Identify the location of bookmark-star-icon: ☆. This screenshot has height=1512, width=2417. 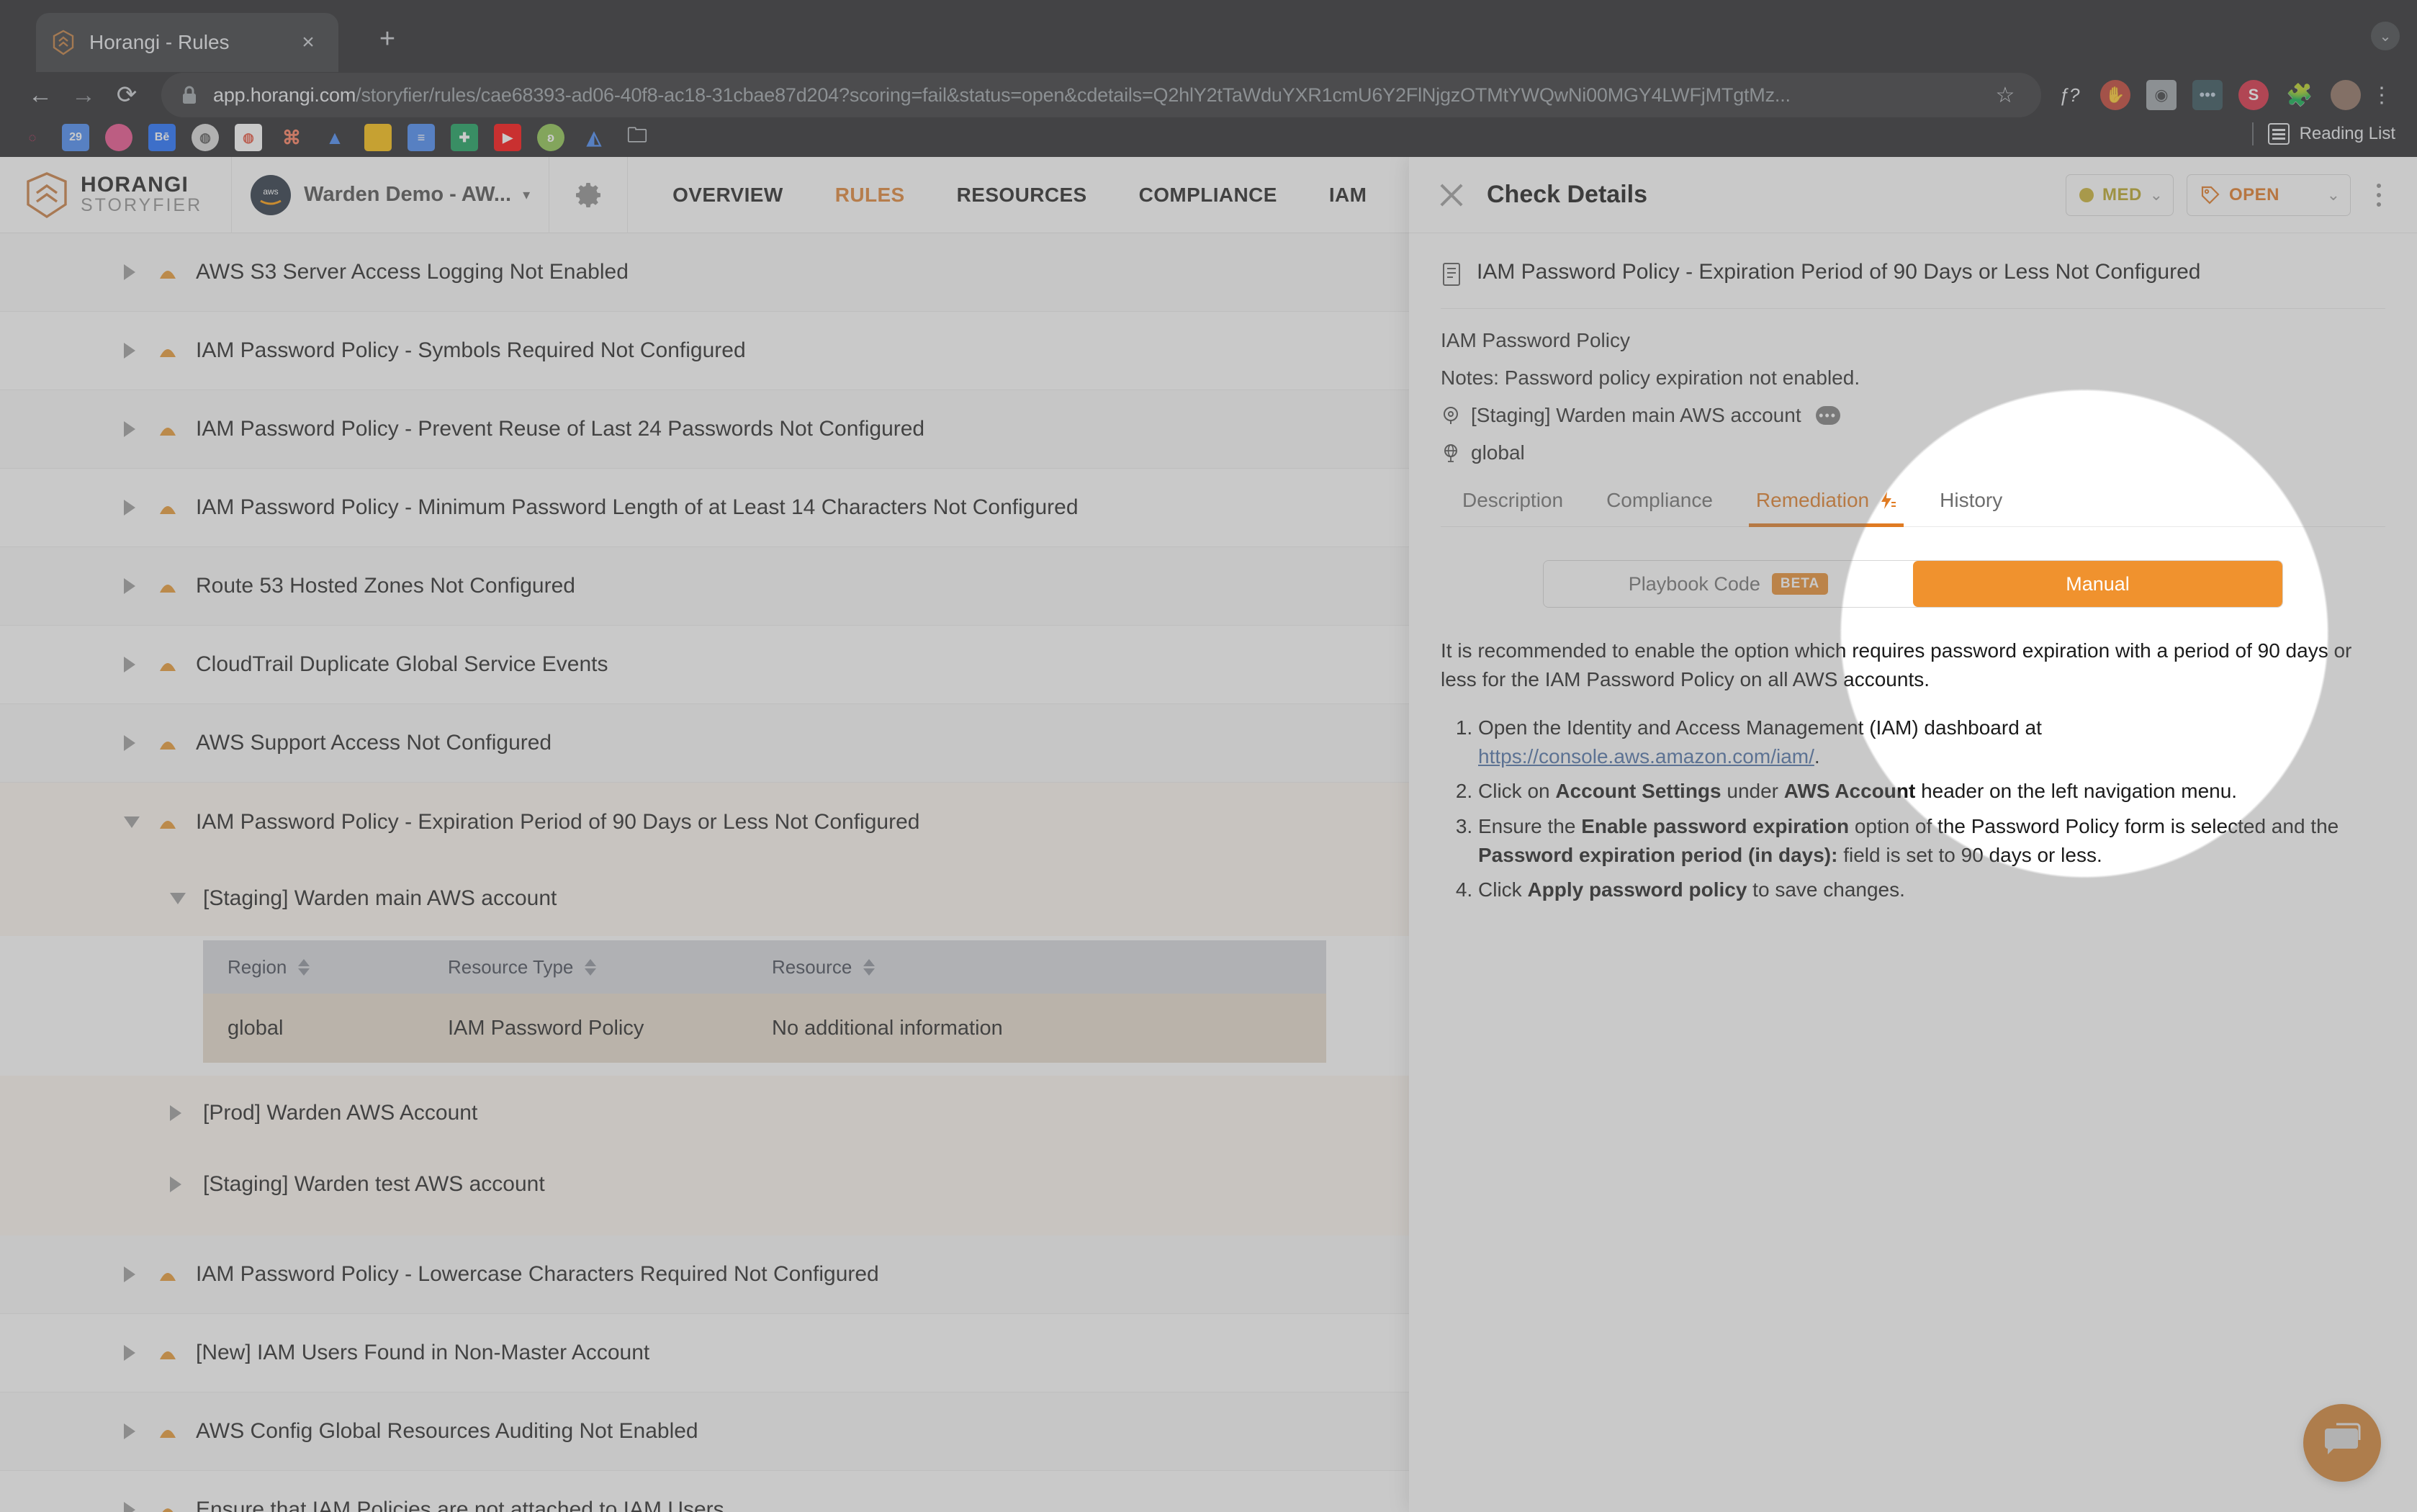
(2005, 95).